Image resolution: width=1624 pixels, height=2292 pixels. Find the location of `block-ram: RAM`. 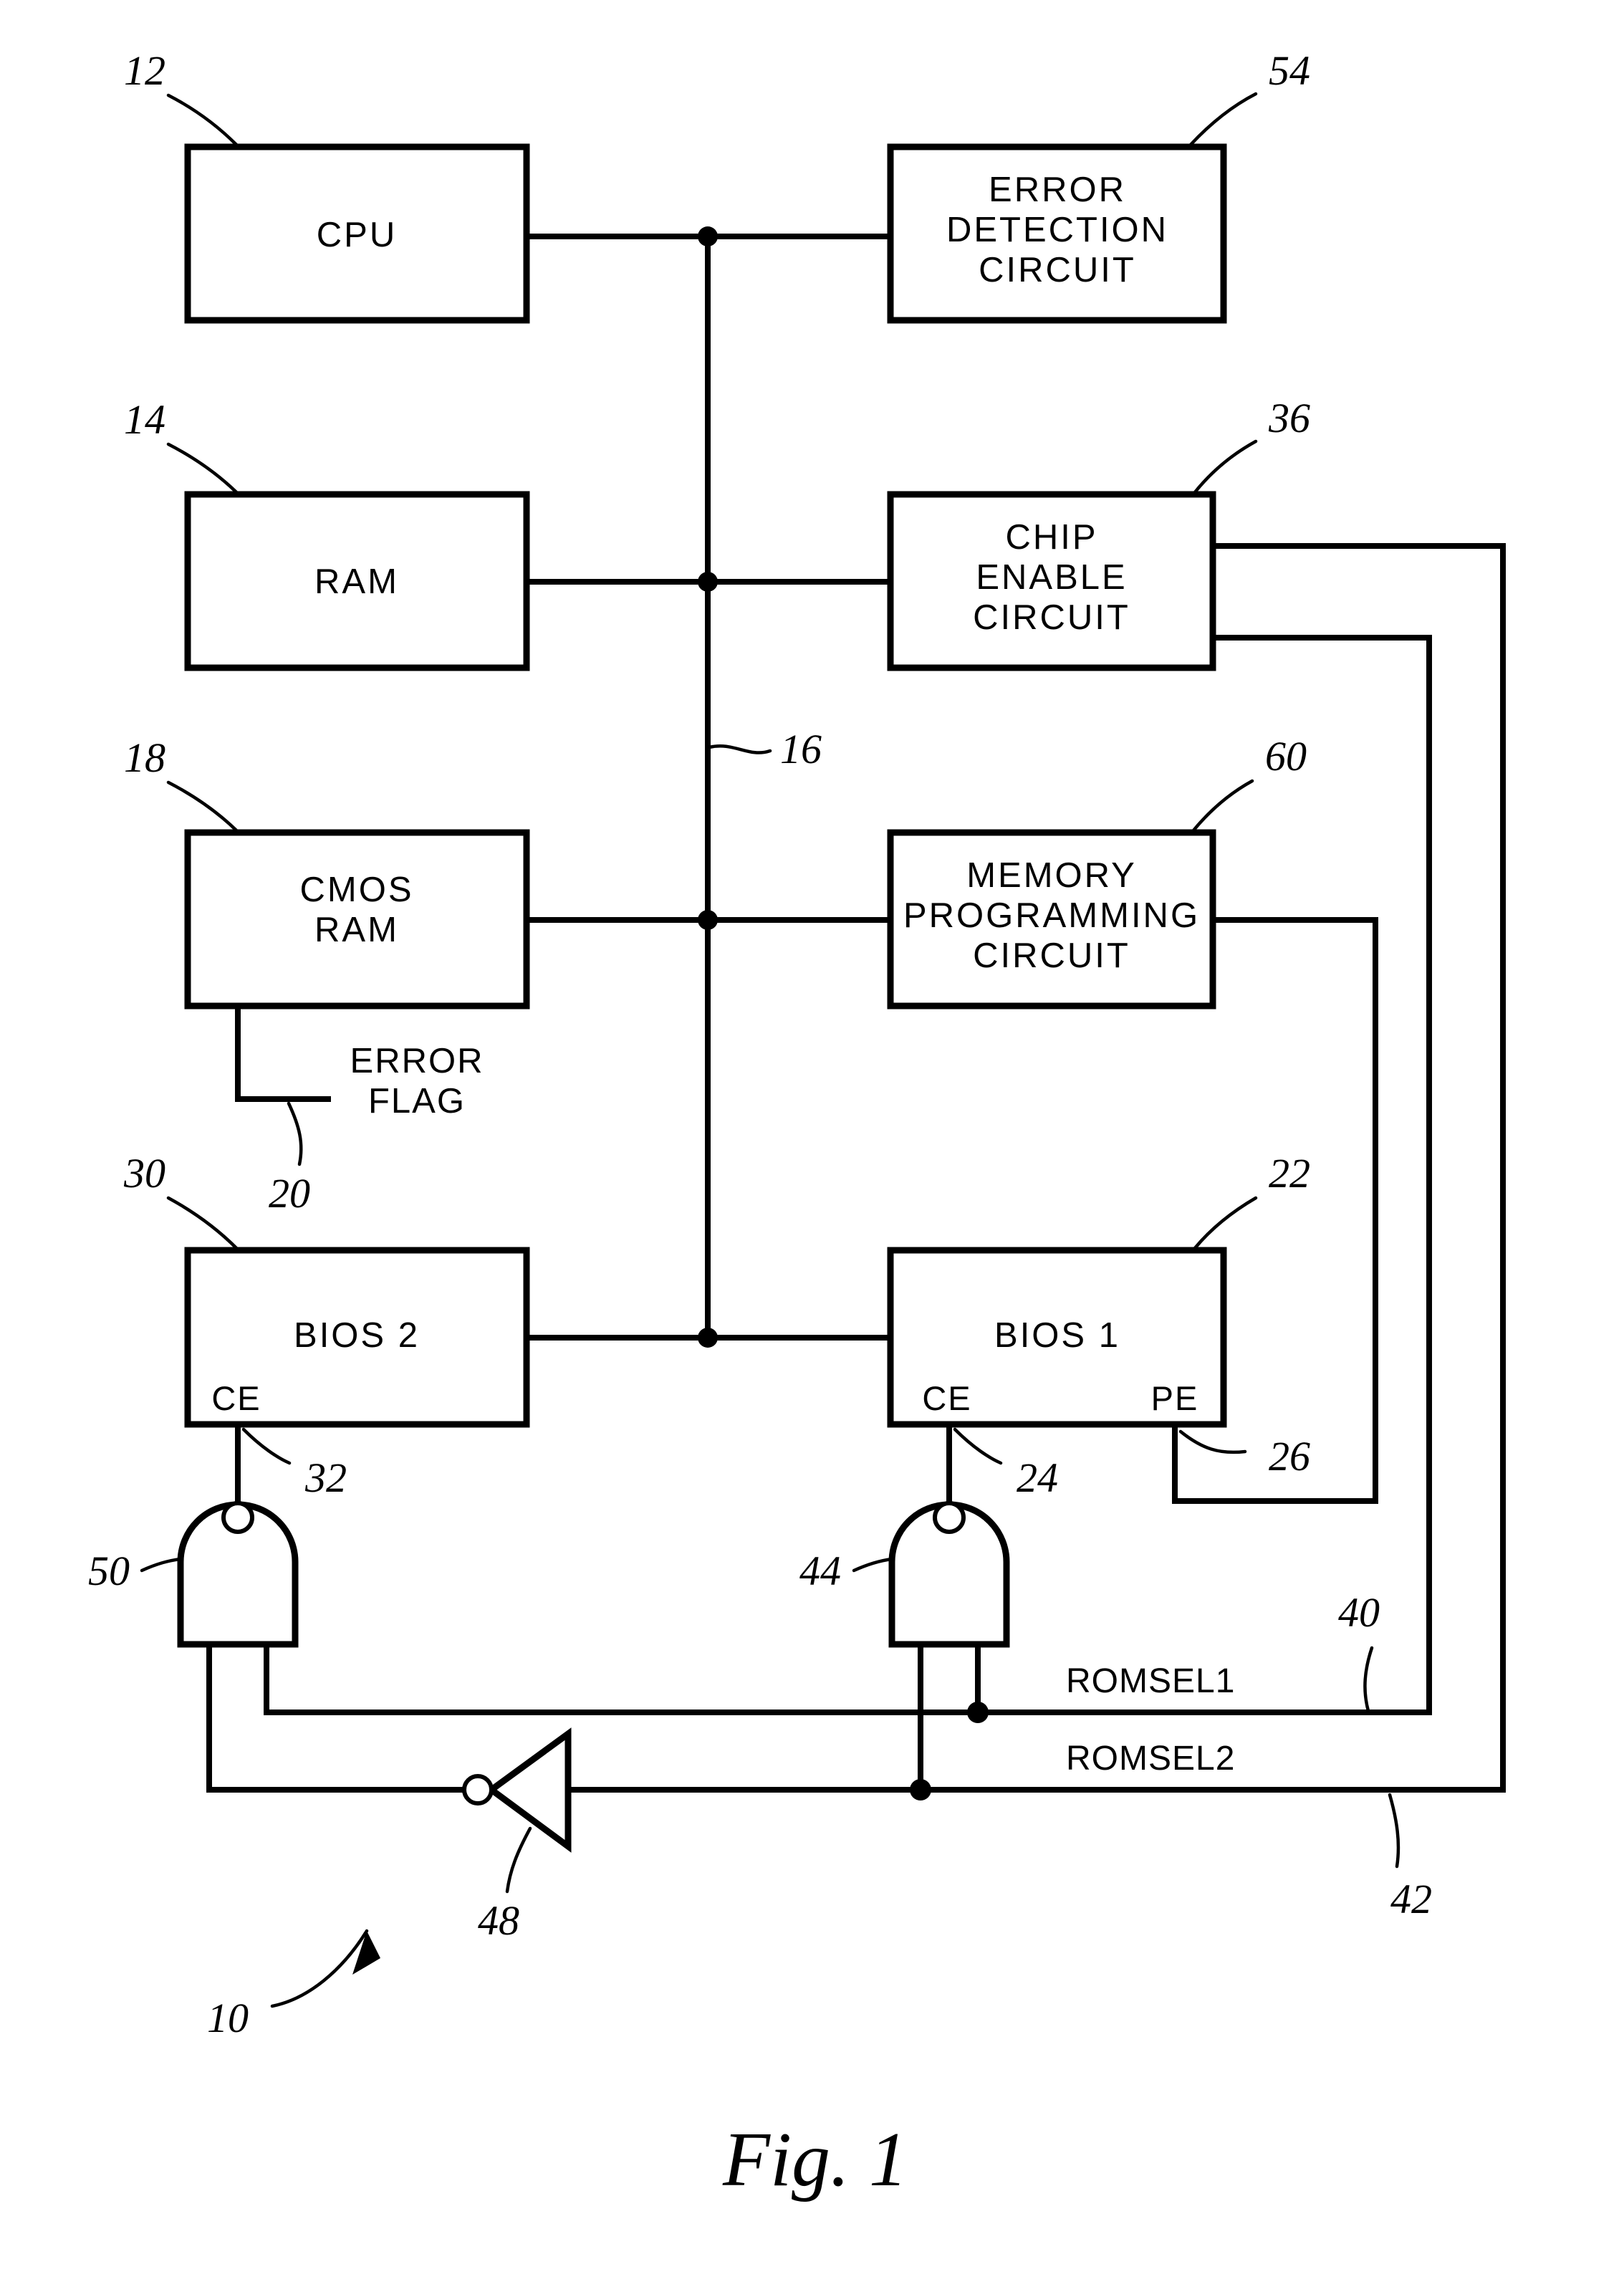

block-ram: RAM is located at coordinates (357, 581).